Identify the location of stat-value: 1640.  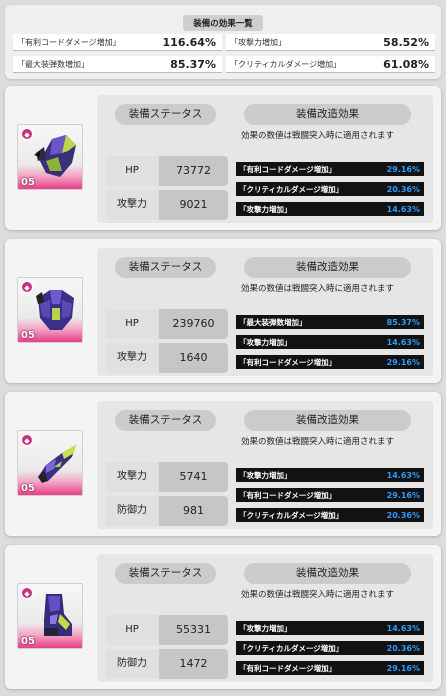
(193, 358).